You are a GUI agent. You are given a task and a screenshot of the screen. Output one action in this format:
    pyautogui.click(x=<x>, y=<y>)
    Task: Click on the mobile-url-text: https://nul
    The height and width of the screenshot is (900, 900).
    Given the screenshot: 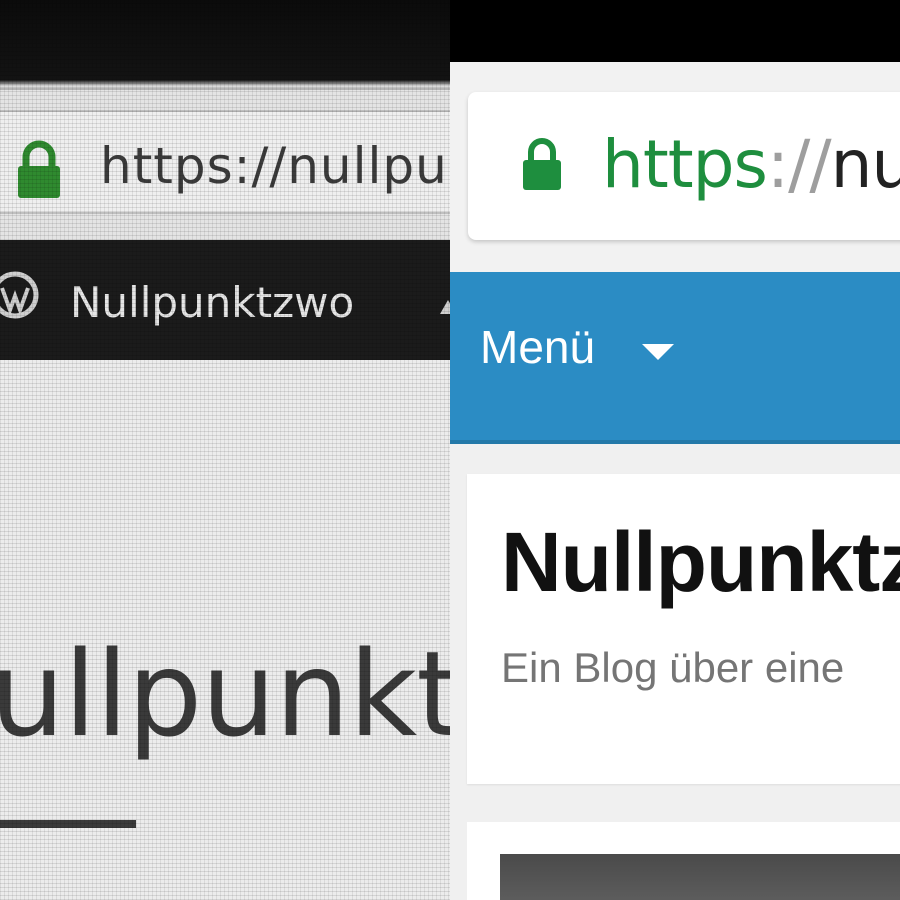 What is the action you would take?
    pyautogui.click(x=751, y=164)
    